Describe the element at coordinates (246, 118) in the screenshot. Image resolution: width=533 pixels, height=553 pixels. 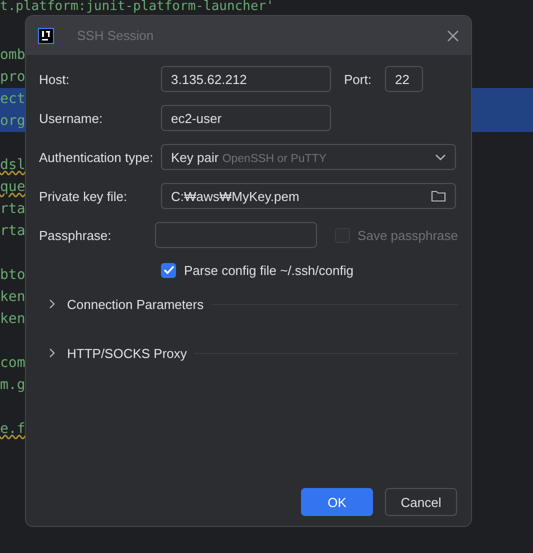
I see `username-field: ec2-user` at that location.